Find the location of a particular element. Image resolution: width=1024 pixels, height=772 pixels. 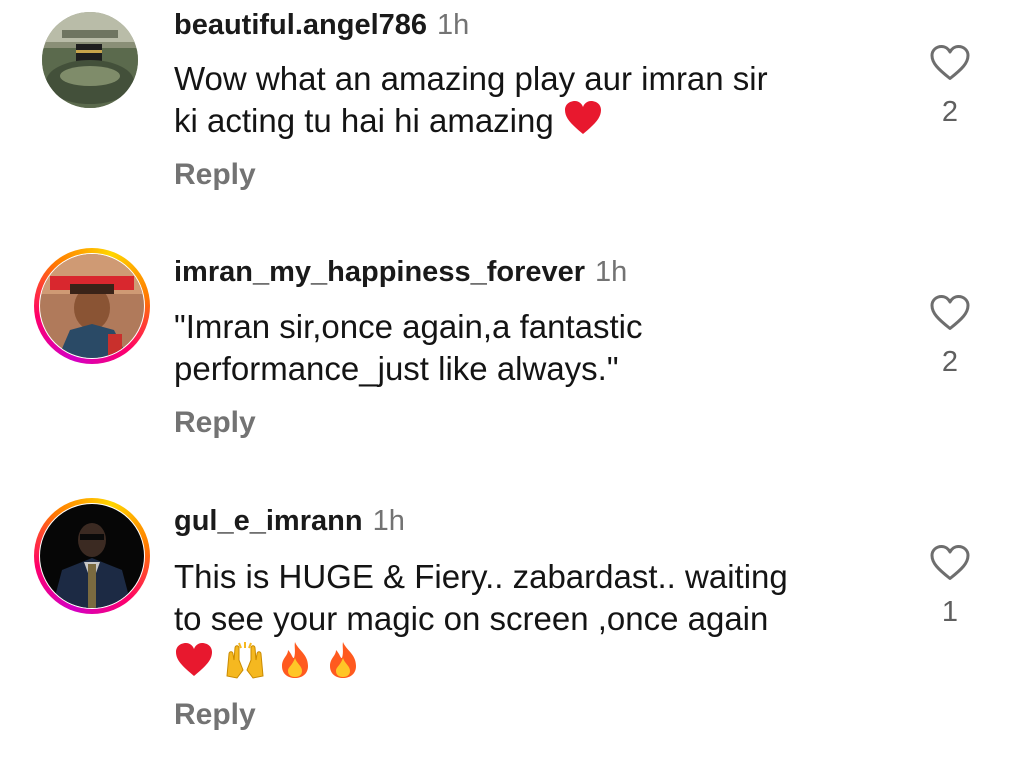

comment-header: imran_my_happiness_forever 1h is located at coordinates (400, 272).